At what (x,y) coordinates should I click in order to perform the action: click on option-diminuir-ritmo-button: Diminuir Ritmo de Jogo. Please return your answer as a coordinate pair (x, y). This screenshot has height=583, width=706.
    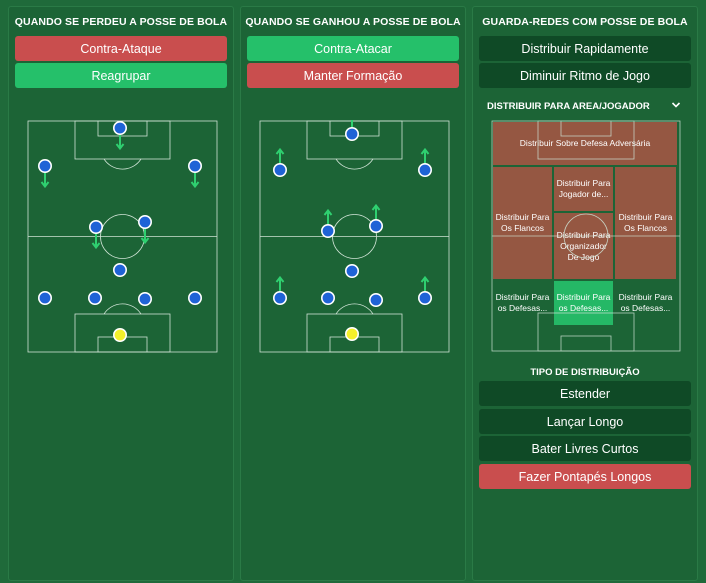
    Looking at the image, I should click on (585, 75).